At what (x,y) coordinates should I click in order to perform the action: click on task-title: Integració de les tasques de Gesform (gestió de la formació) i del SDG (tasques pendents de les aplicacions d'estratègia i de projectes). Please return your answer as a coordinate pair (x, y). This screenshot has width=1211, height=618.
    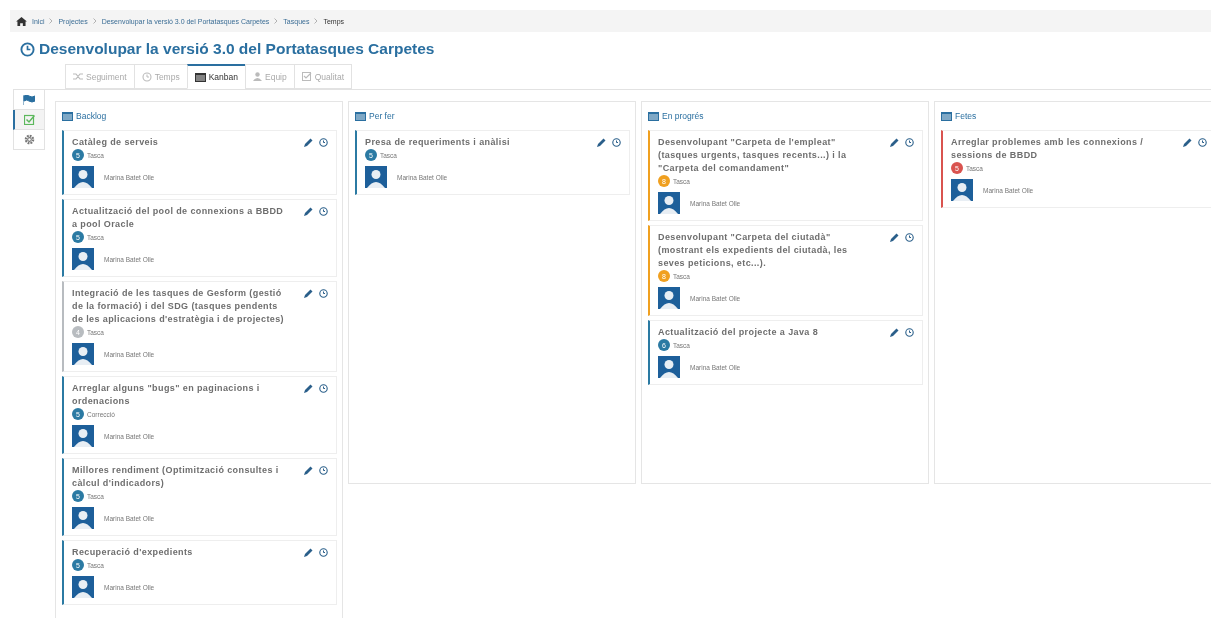
    Looking at the image, I should click on (178, 306).